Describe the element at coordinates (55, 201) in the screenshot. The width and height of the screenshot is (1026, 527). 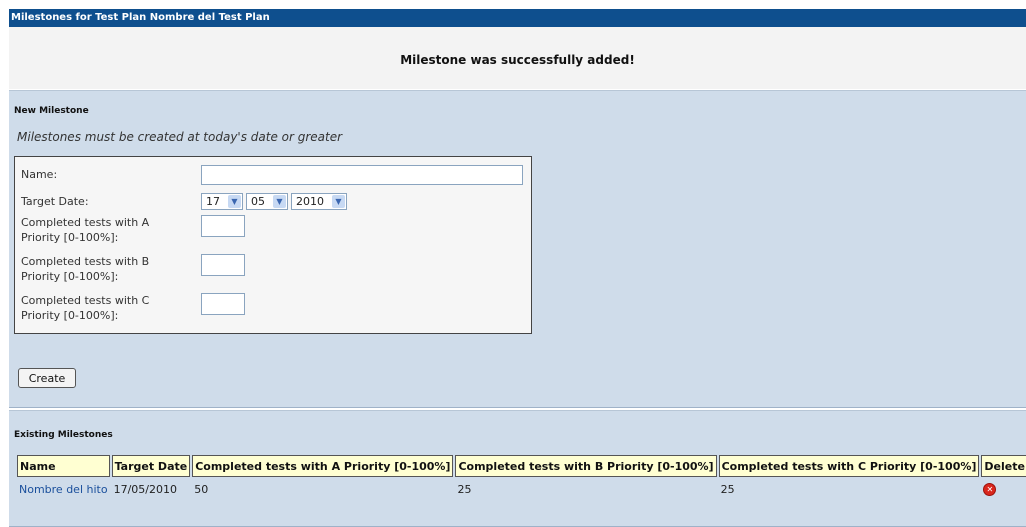
I see `target-date-label: Target Date:` at that location.